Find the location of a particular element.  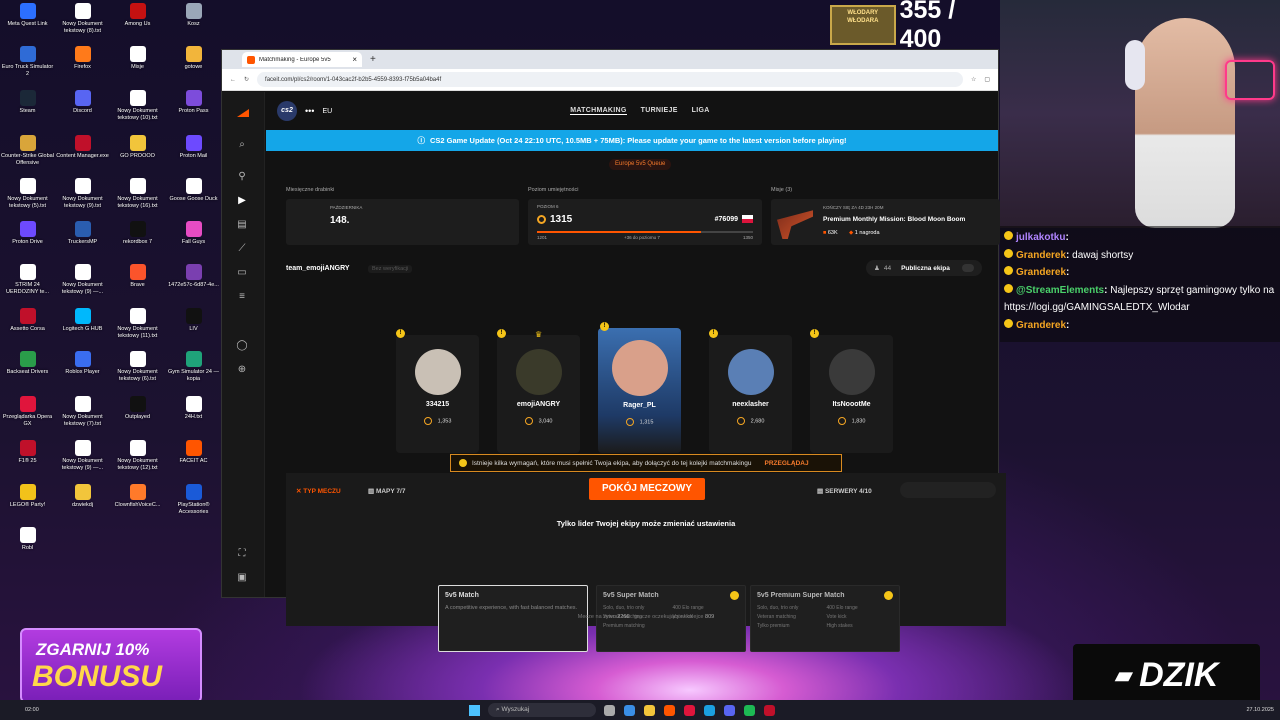

desktop-icon: Proton Pass is located at coordinates (193, 102).